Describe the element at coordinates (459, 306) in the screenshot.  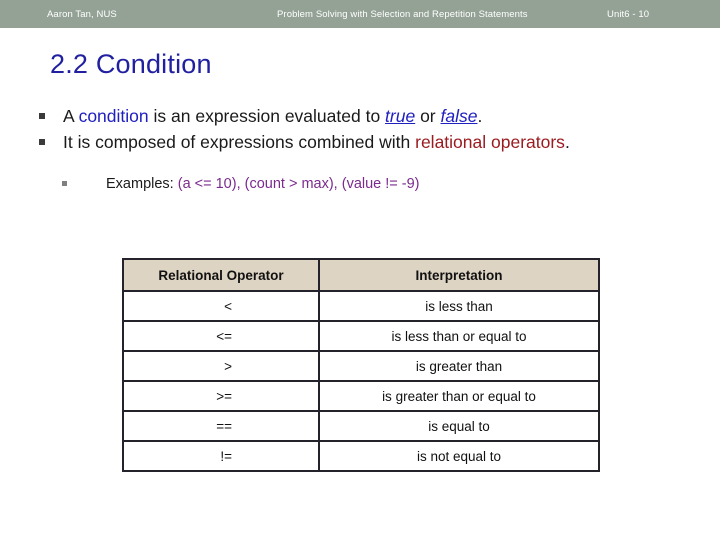
I see `cell-interpretation: is less than` at that location.